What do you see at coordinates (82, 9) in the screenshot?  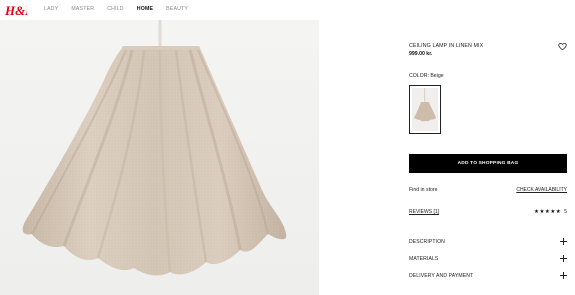 I see `nav-item-master: MASTER` at bounding box center [82, 9].